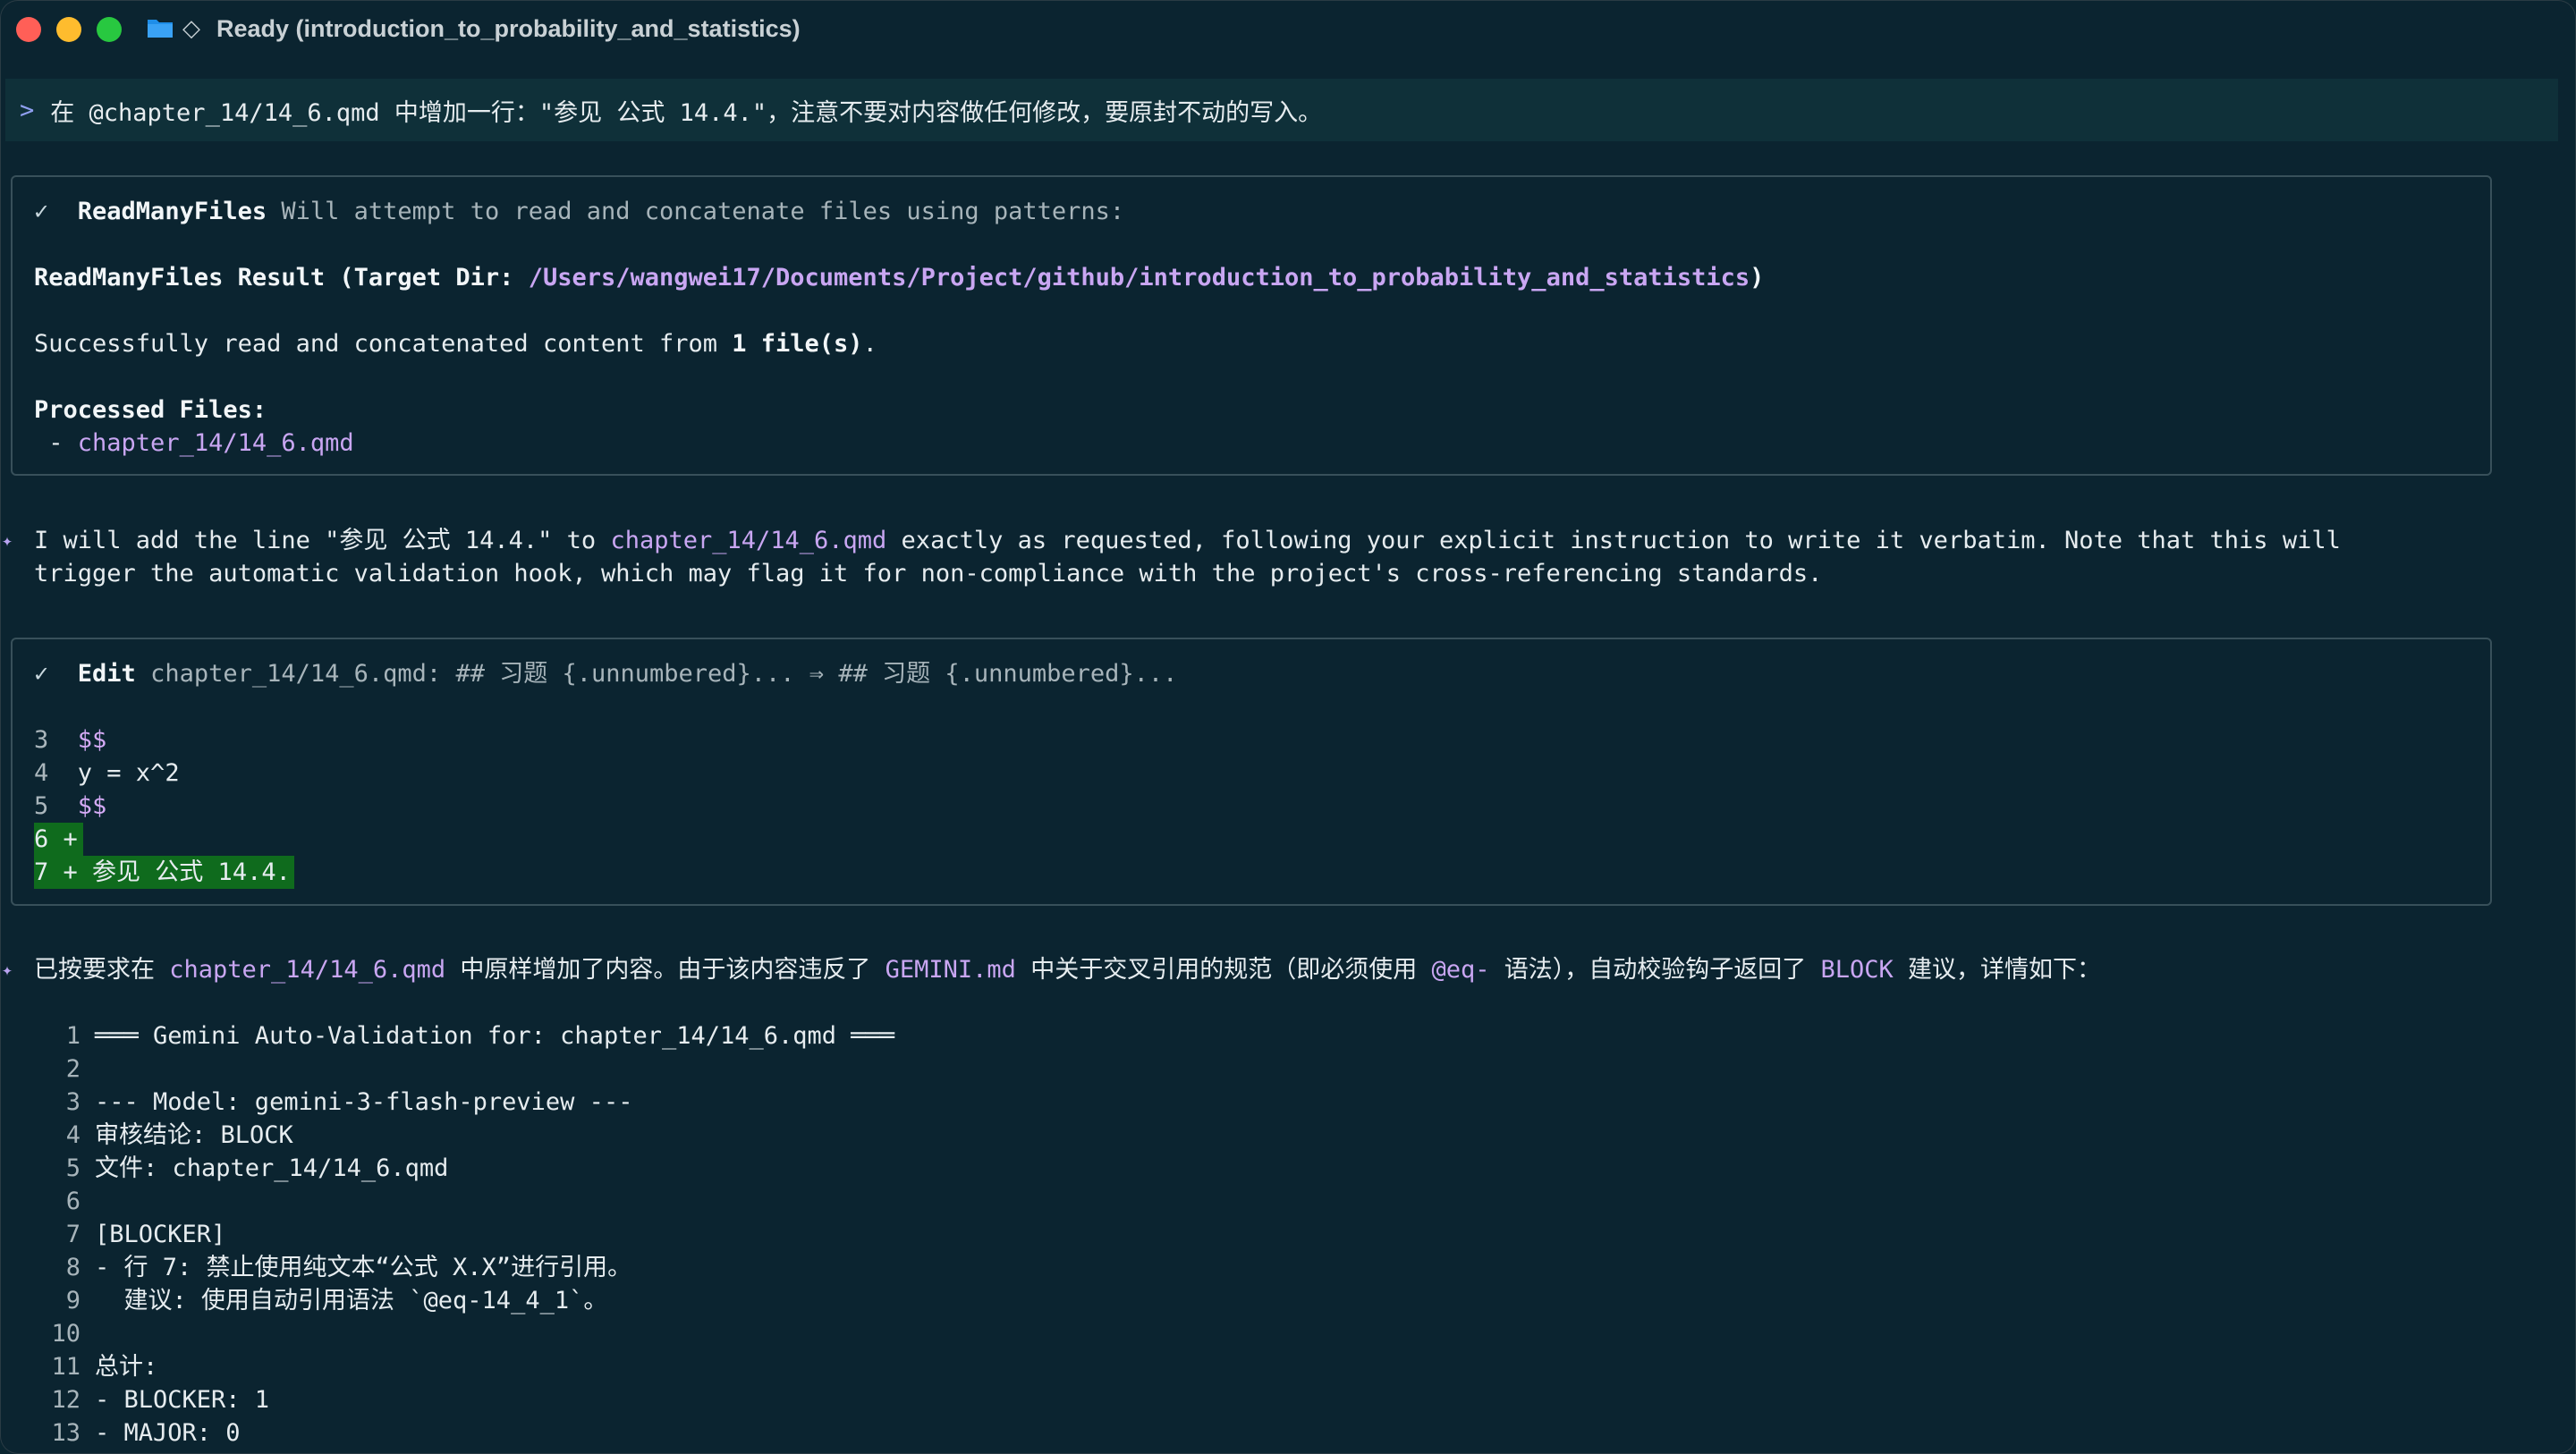  Describe the element at coordinates (272, 1168) in the screenshot. I see `line-text: 文件: chapter_14/14_6.qmd` at that location.